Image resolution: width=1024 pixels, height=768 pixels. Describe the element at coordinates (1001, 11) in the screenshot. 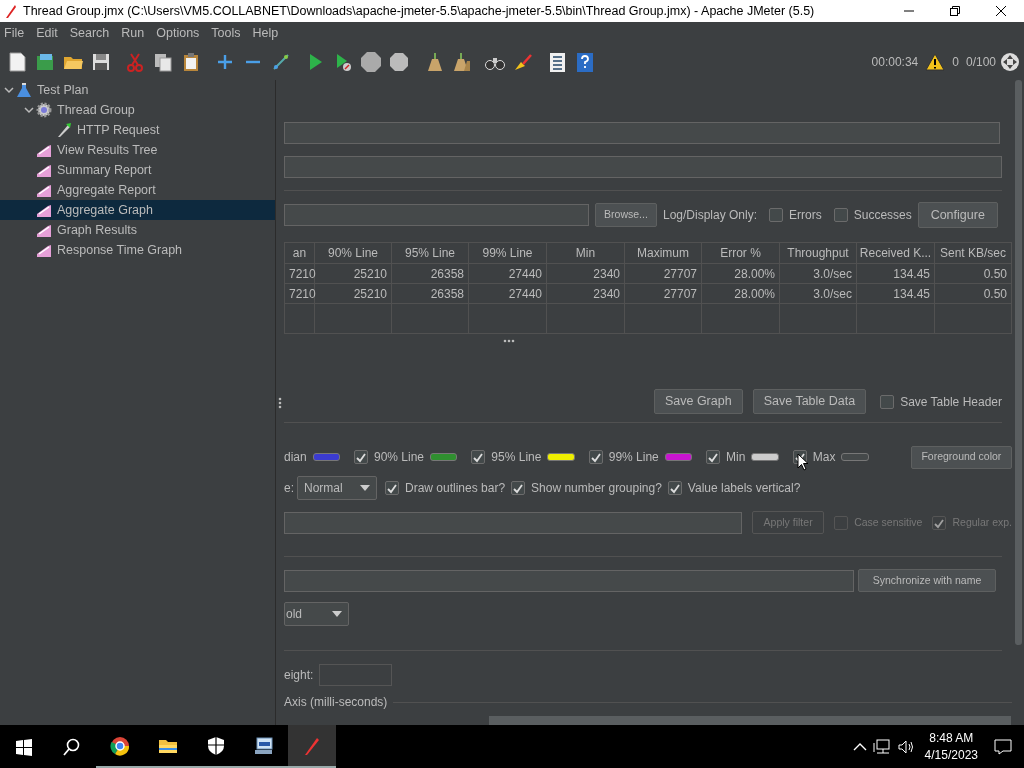

I see `close-icon` at that location.